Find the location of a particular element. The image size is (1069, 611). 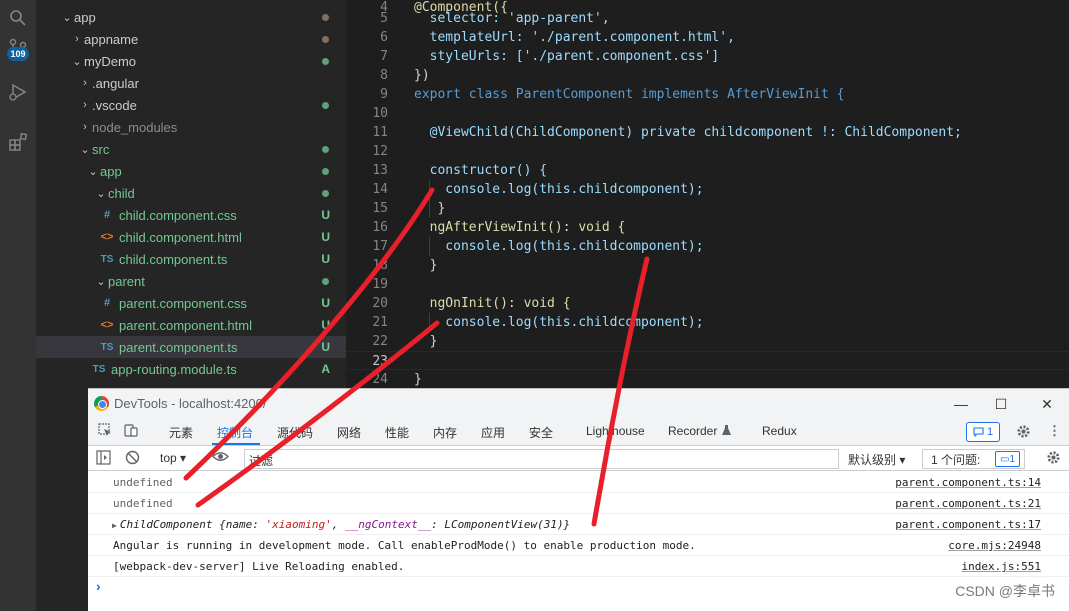

message-icon: ▭ is located at coordinates (1004, 459).